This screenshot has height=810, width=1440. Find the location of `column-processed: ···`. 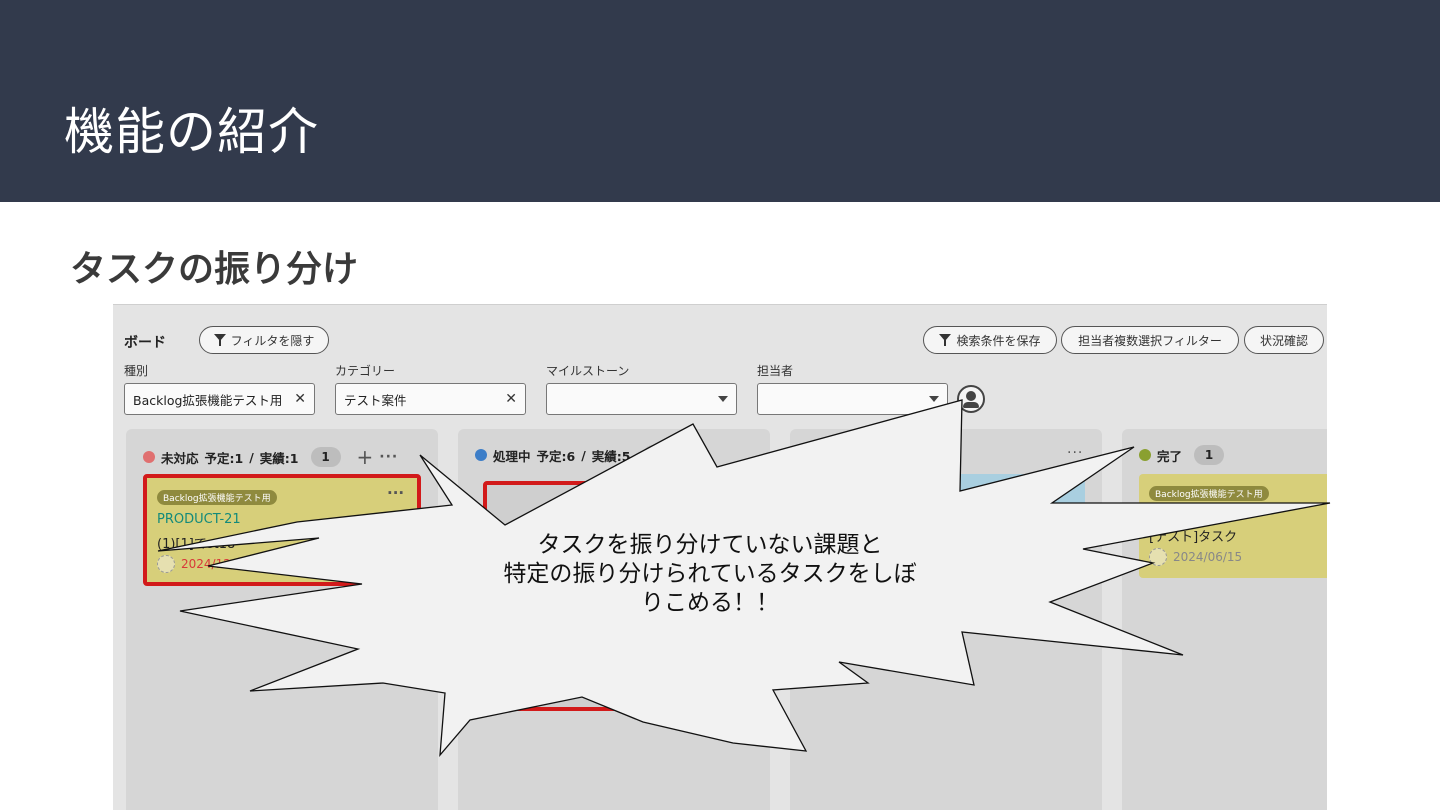

column-processed: ··· is located at coordinates (946, 619).